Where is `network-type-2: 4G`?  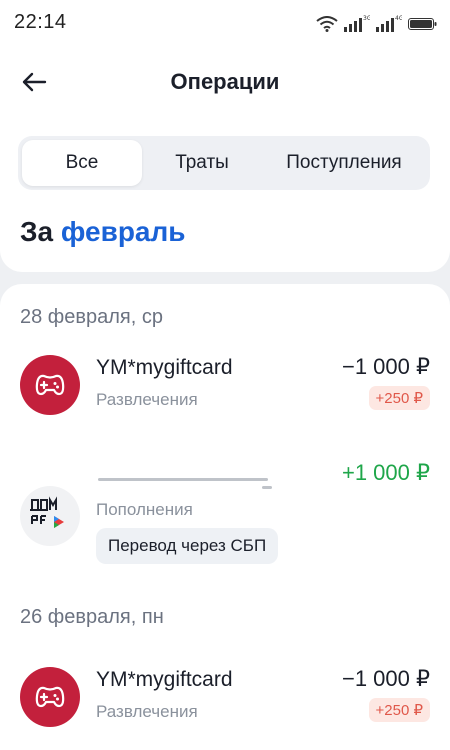
network-type-2: 4G is located at coordinates (398, 18).